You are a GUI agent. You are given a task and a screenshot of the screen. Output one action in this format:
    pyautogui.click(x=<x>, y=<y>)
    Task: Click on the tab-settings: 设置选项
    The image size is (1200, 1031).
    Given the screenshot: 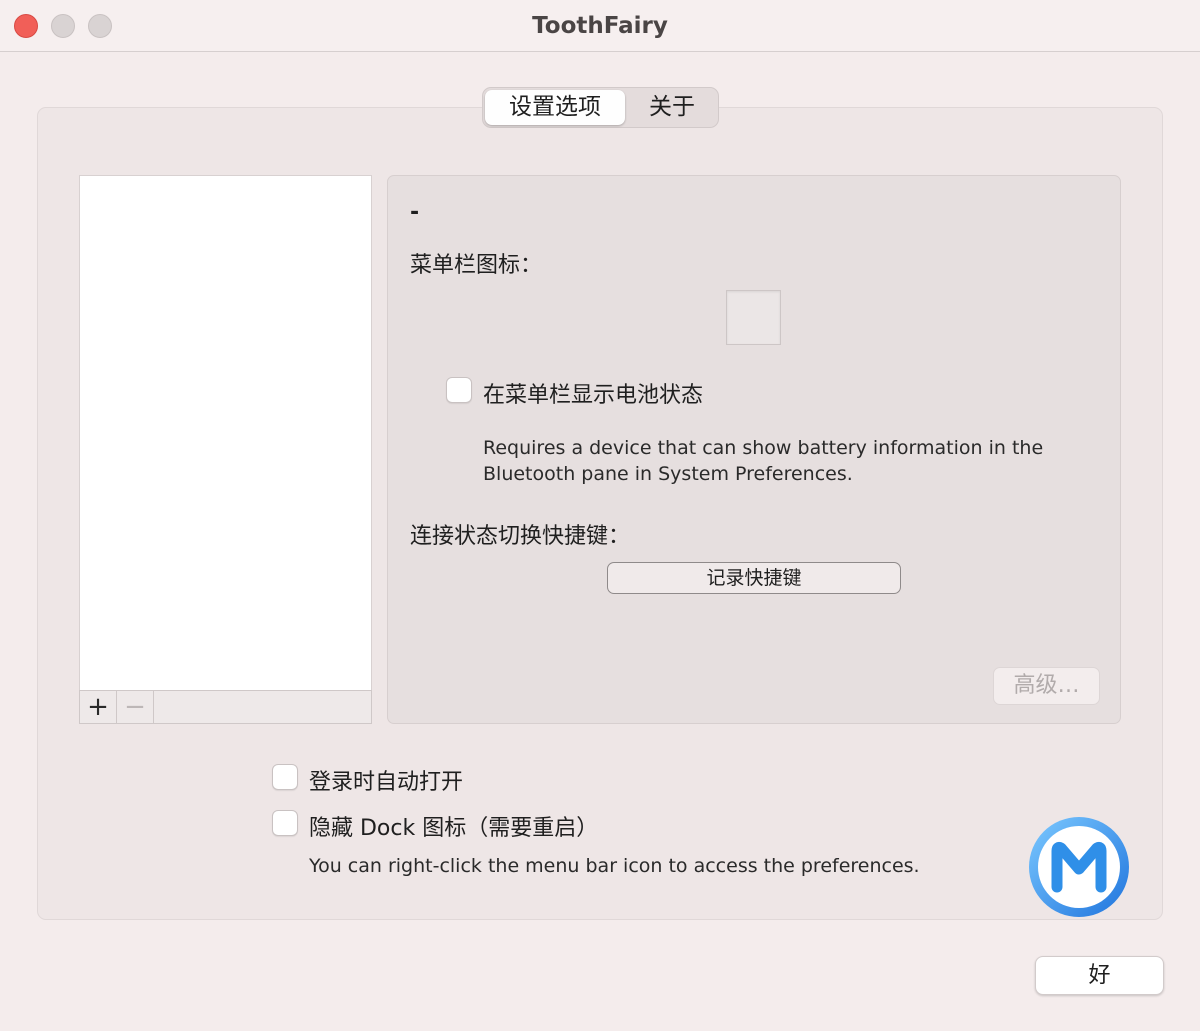 What is the action you would take?
    pyautogui.click(x=555, y=107)
    